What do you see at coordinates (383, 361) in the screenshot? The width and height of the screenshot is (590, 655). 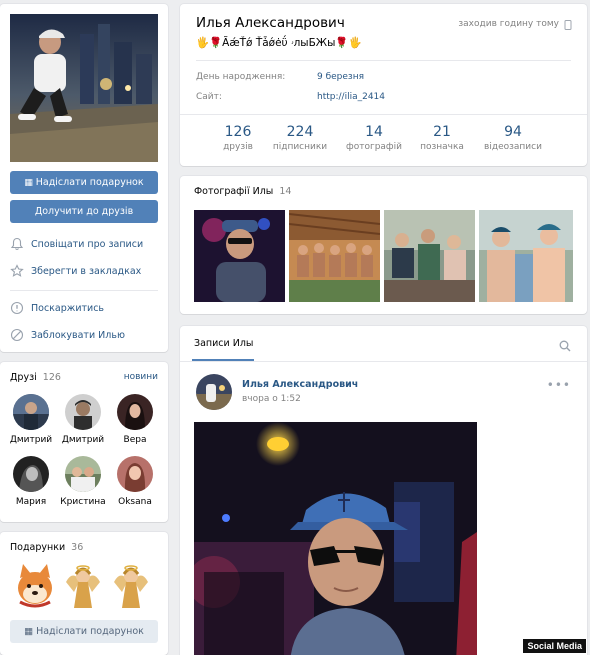 I see `wall-tabs-divider` at bounding box center [383, 361].